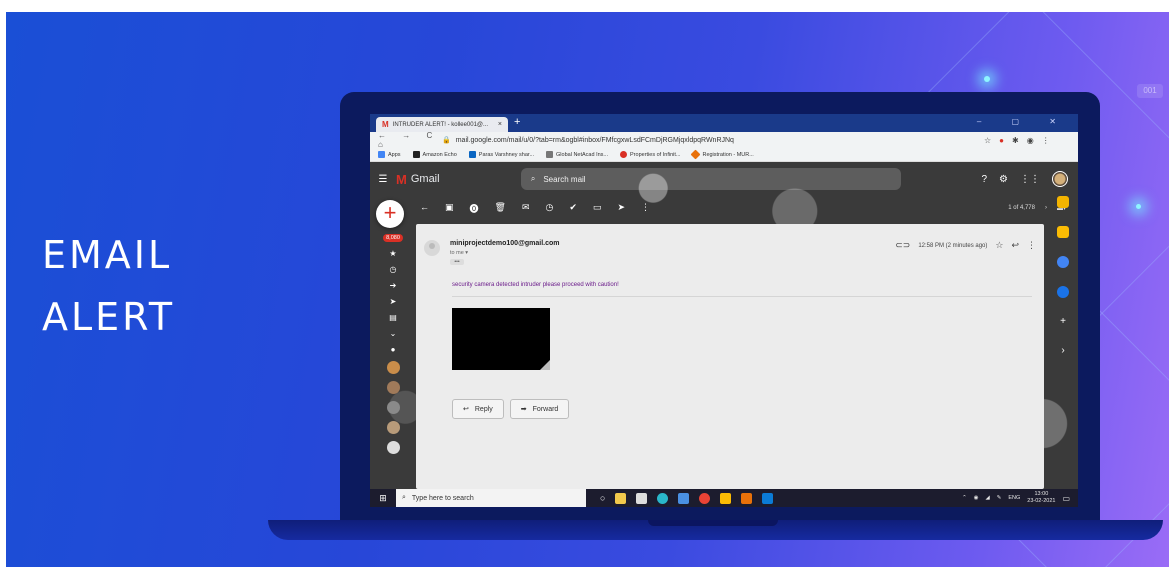 The width and height of the screenshot is (1169, 571). I want to click on tasks-icon, so click(1063, 262).